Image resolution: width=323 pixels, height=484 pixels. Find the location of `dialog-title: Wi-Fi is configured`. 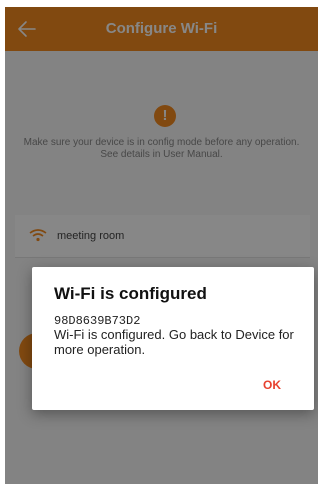

dialog-title: Wi-Fi is configured is located at coordinates (130, 293).